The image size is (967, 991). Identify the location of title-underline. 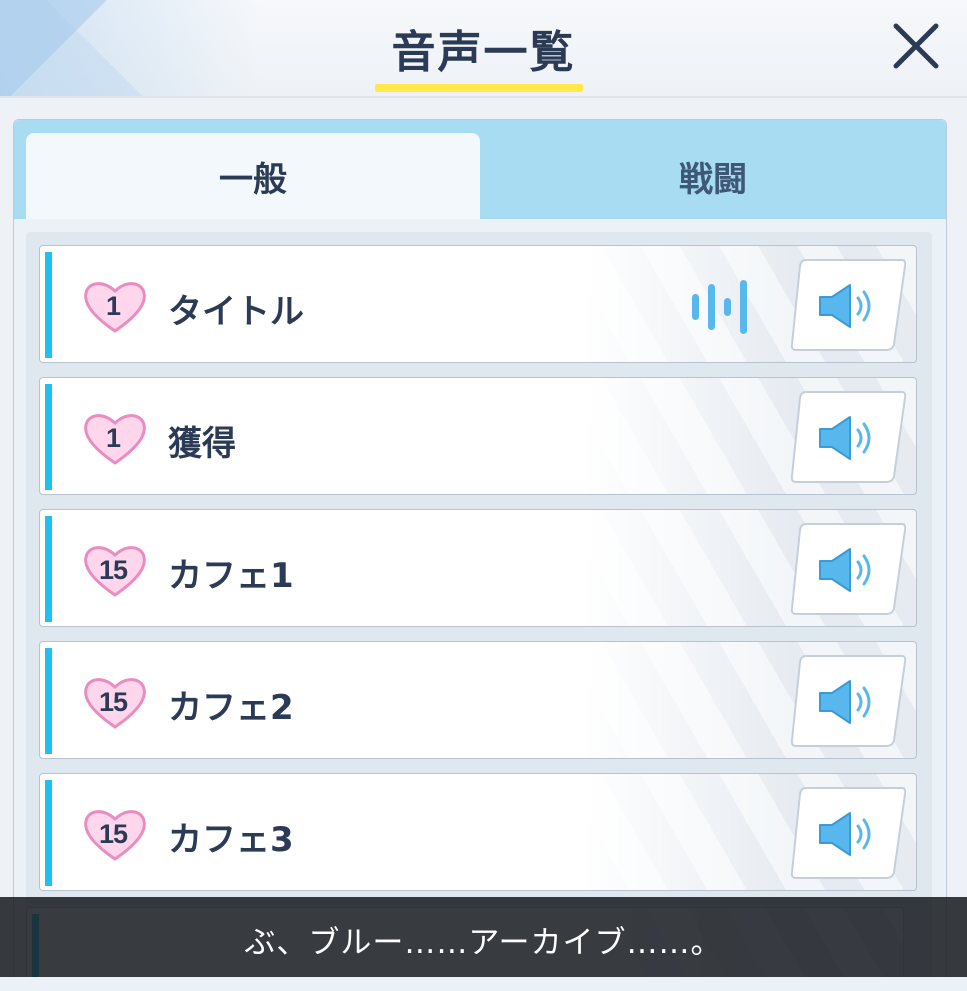
(479, 88).